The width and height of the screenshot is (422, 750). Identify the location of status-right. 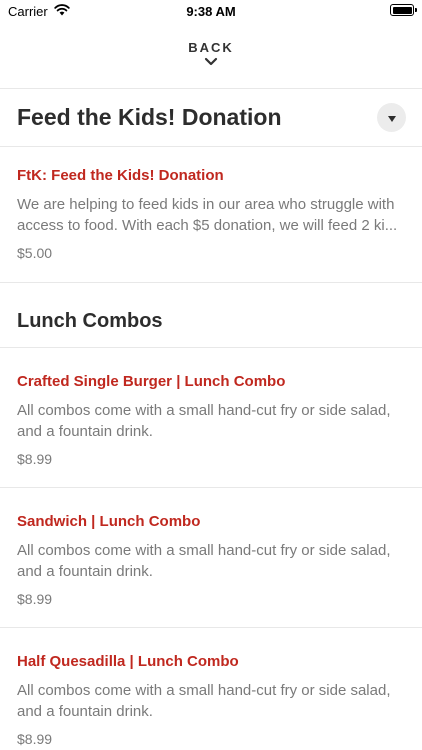
(403, 10).